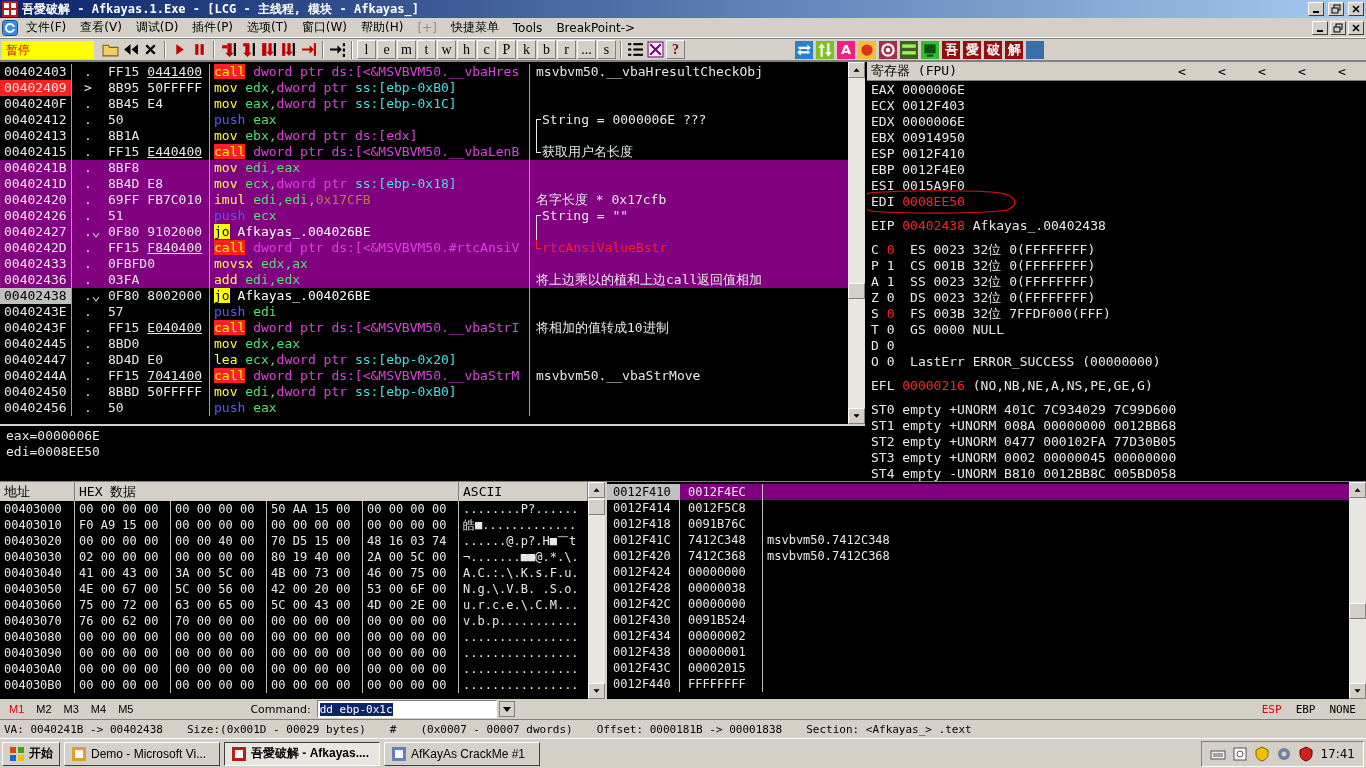 This screenshot has width=1366, height=768. What do you see at coordinates (978, 572) in the screenshot?
I see `stack-row: 0012F424 00000000` at bounding box center [978, 572].